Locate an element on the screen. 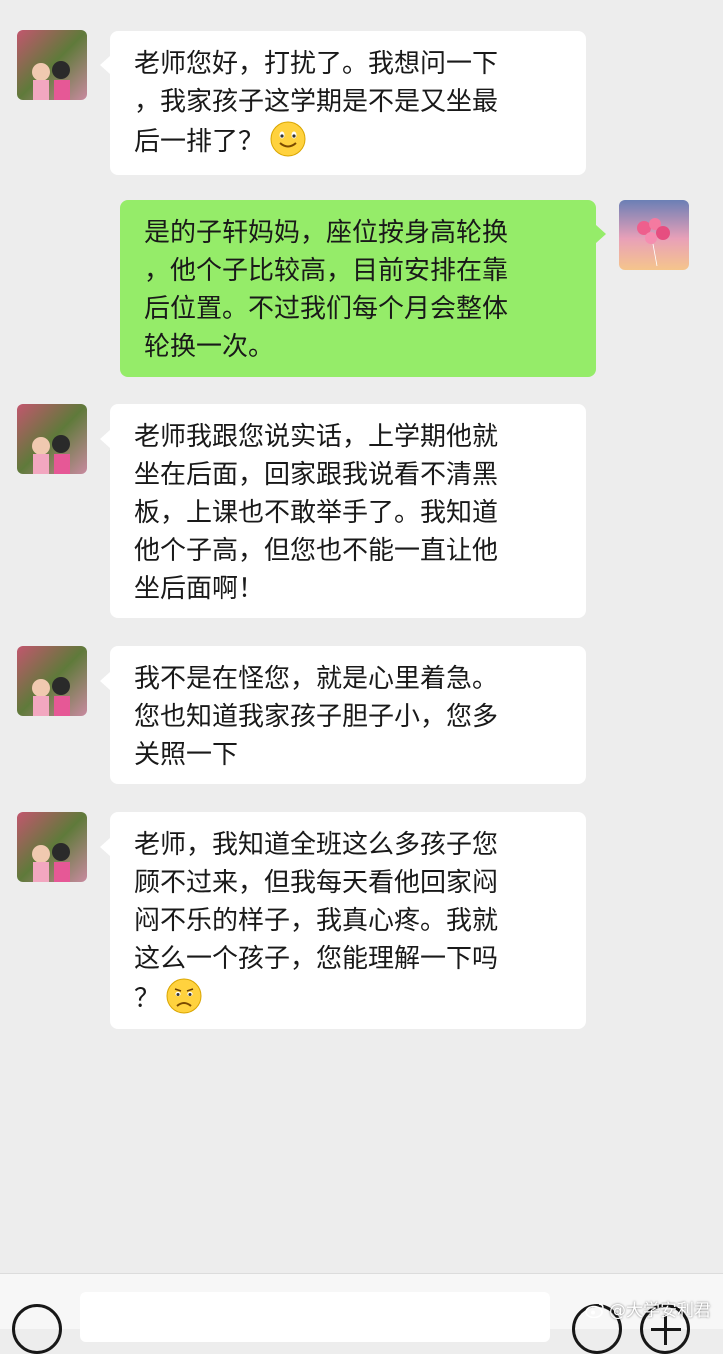 This screenshot has height=1354, width=723. sad-emoji-icon is located at coordinates (184, 996).